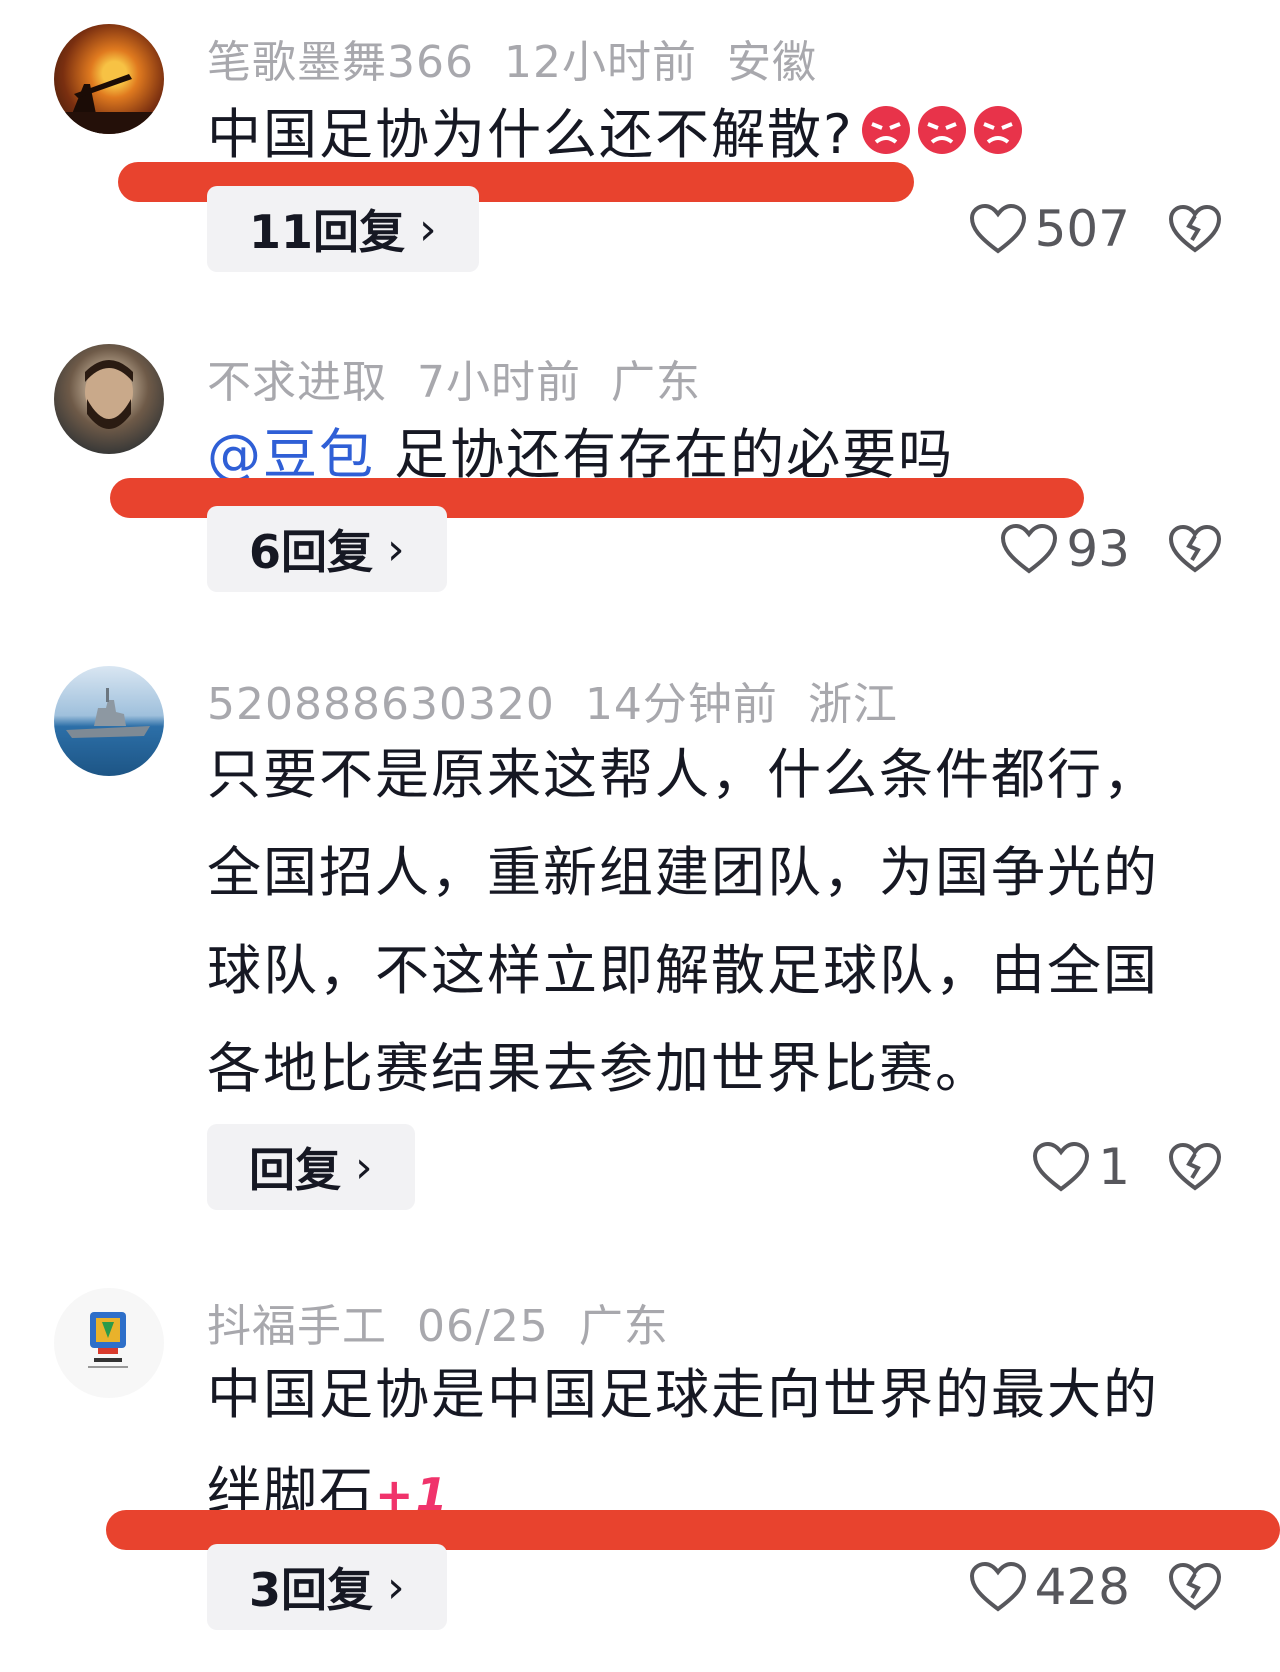 The height and width of the screenshot is (1672, 1280). Describe the element at coordinates (600, 62) in the screenshot. I see `timestamp: 12小时前` at that location.